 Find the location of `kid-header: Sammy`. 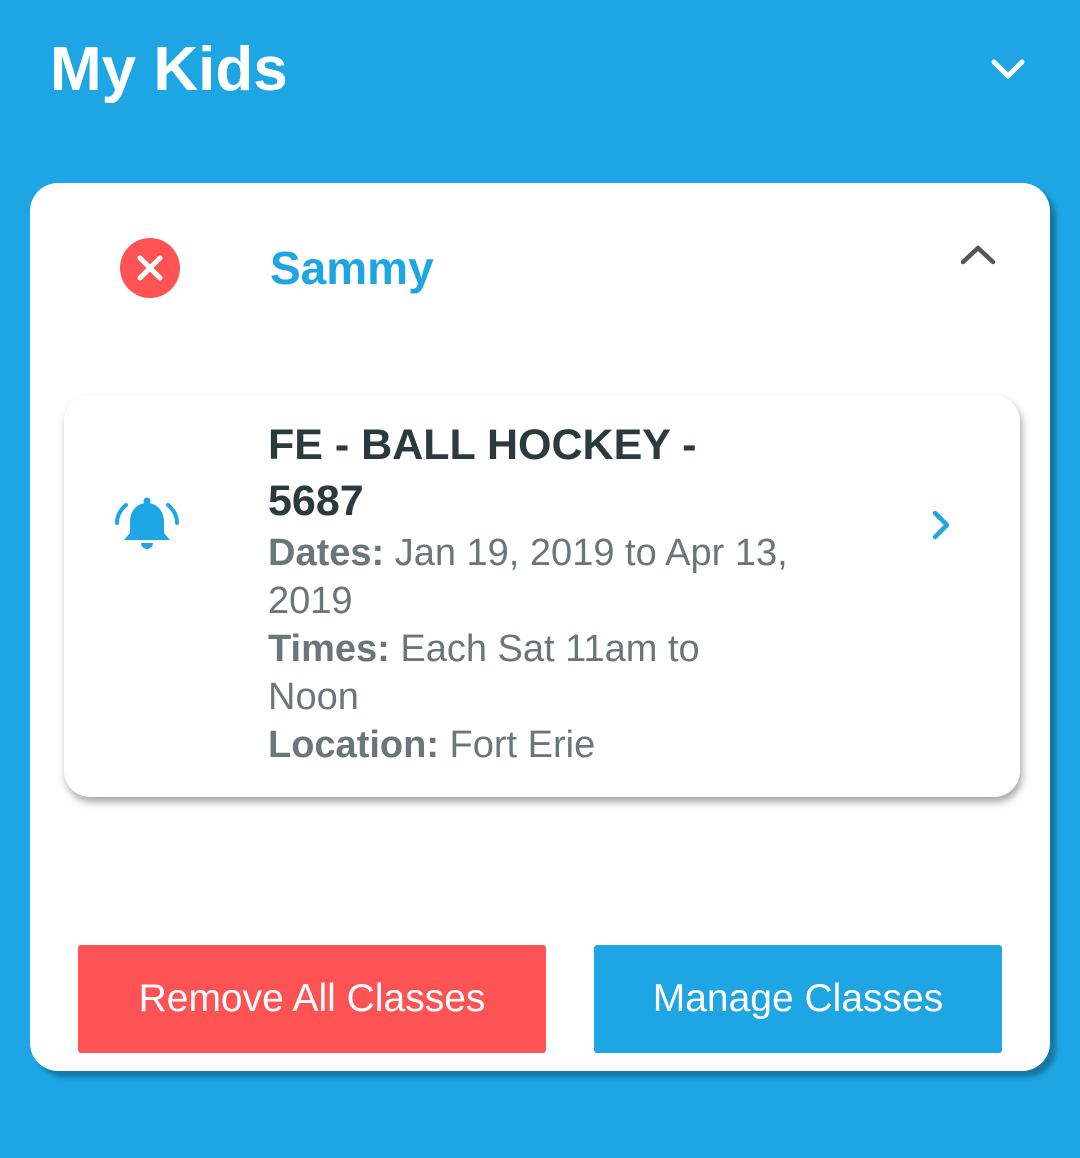

kid-header: Sammy is located at coordinates (540, 268).